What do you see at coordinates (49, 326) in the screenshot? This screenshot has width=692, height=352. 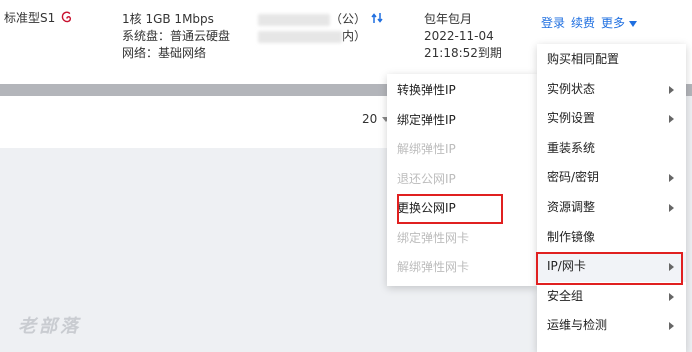 I see `watermark: 老部落` at bounding box center [49, 326].